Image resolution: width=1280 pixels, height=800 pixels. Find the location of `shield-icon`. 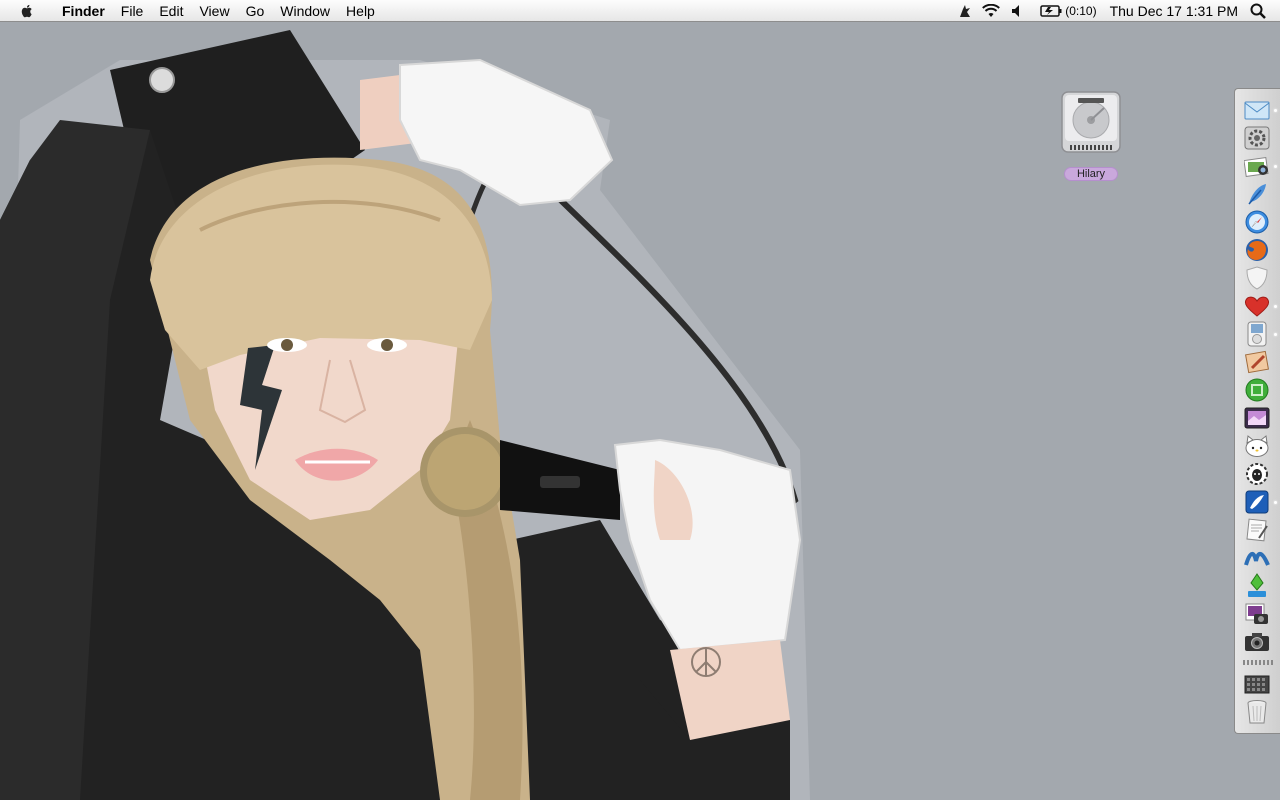

shield-icon is located at coordinates (1257, 278).